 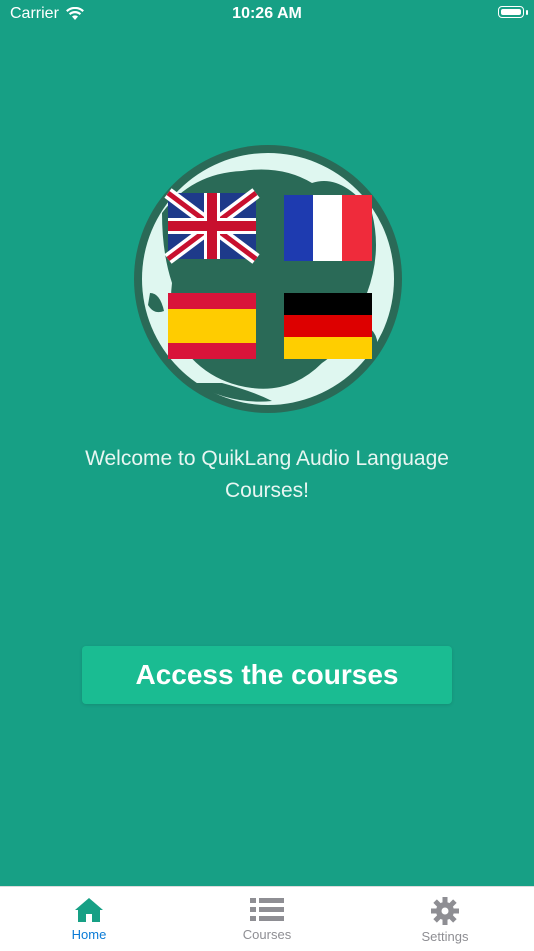 I want to click on battery-icon, so click(x=511, y=12).